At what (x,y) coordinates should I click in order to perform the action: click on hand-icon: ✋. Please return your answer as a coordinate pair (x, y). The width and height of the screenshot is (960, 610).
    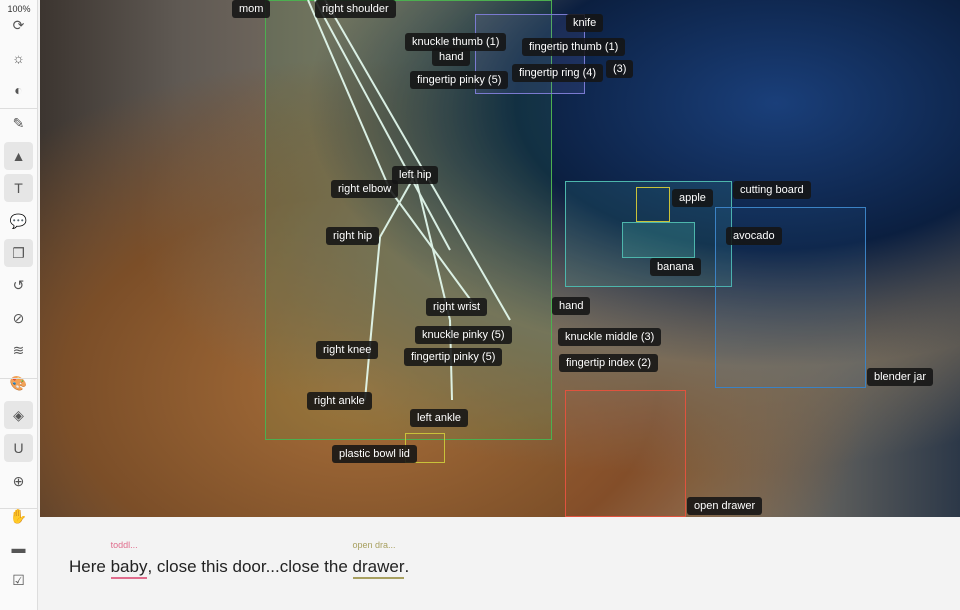
    Looking at the image, I should click on (18, 516).